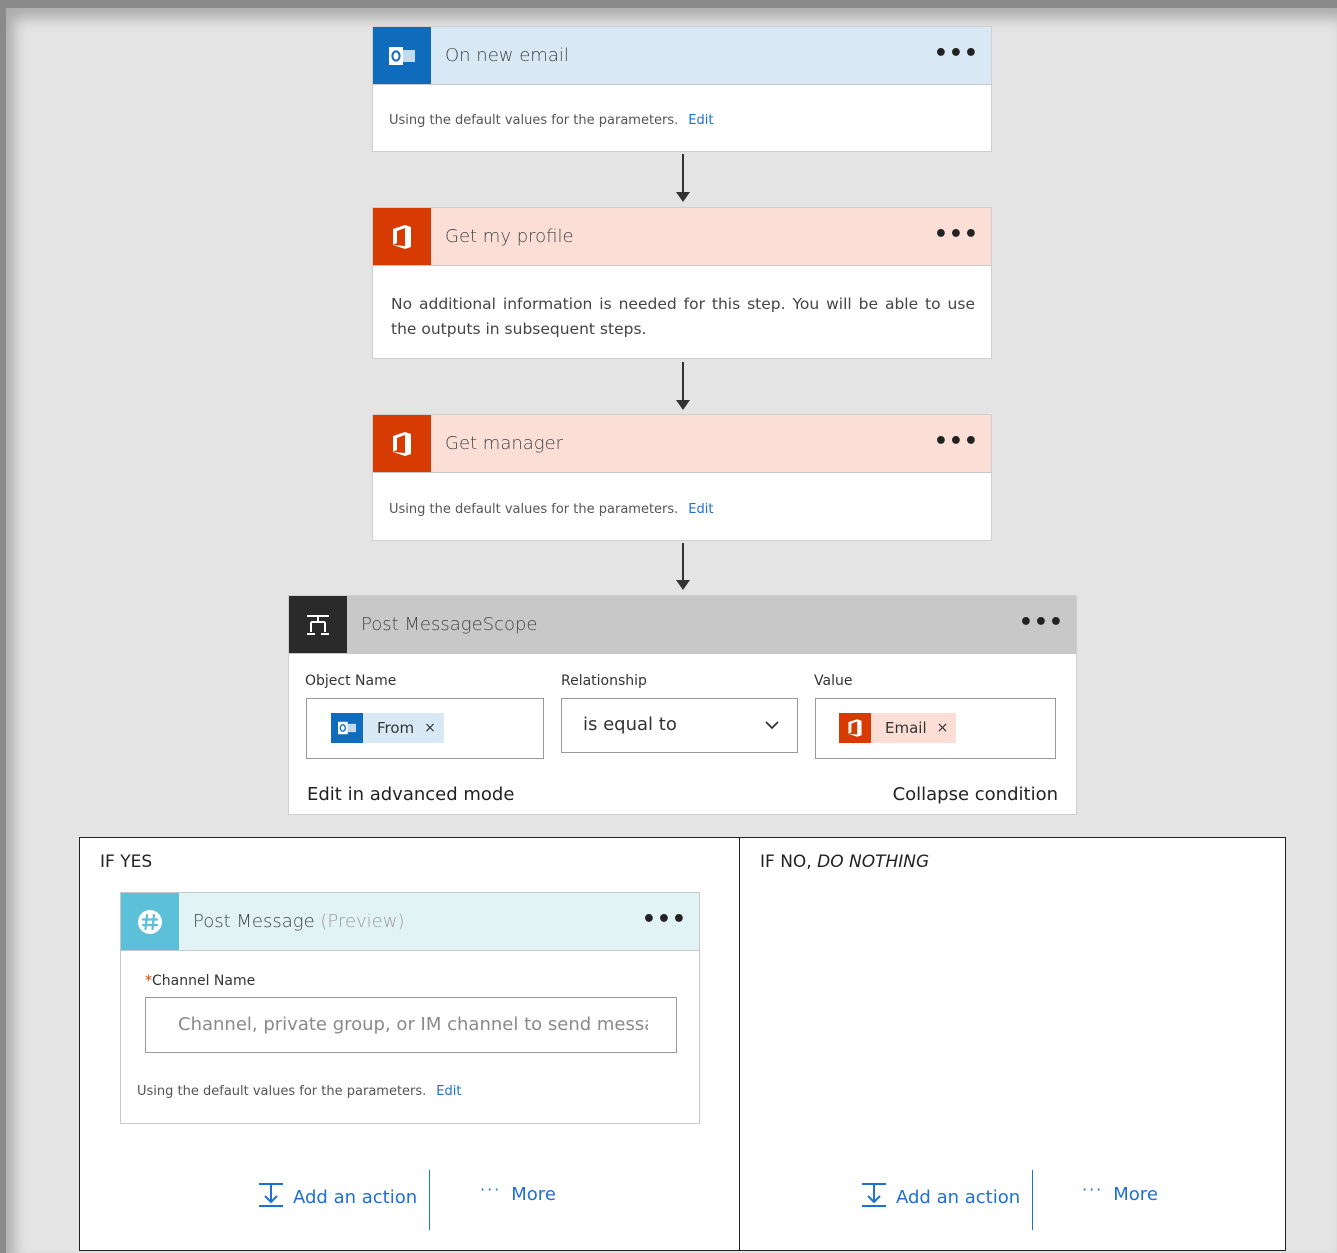 The image size is (1337, 1253). What do you see at coordinates (507, 55) in the screenshot?
I see `trigger-title: On new email` at bounding box center [507, 55].